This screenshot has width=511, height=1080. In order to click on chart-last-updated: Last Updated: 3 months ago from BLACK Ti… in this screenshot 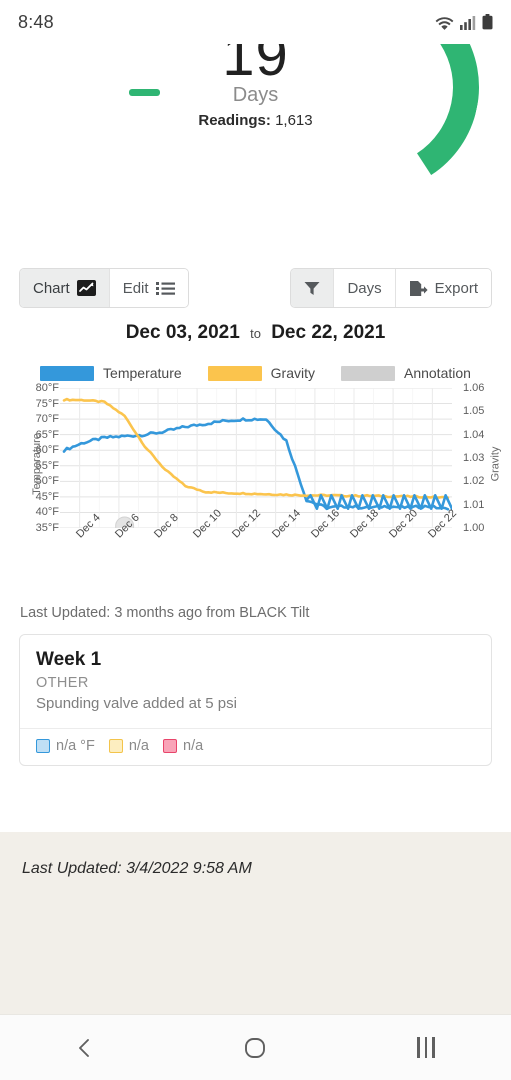, I will do `click(165, 613)`.